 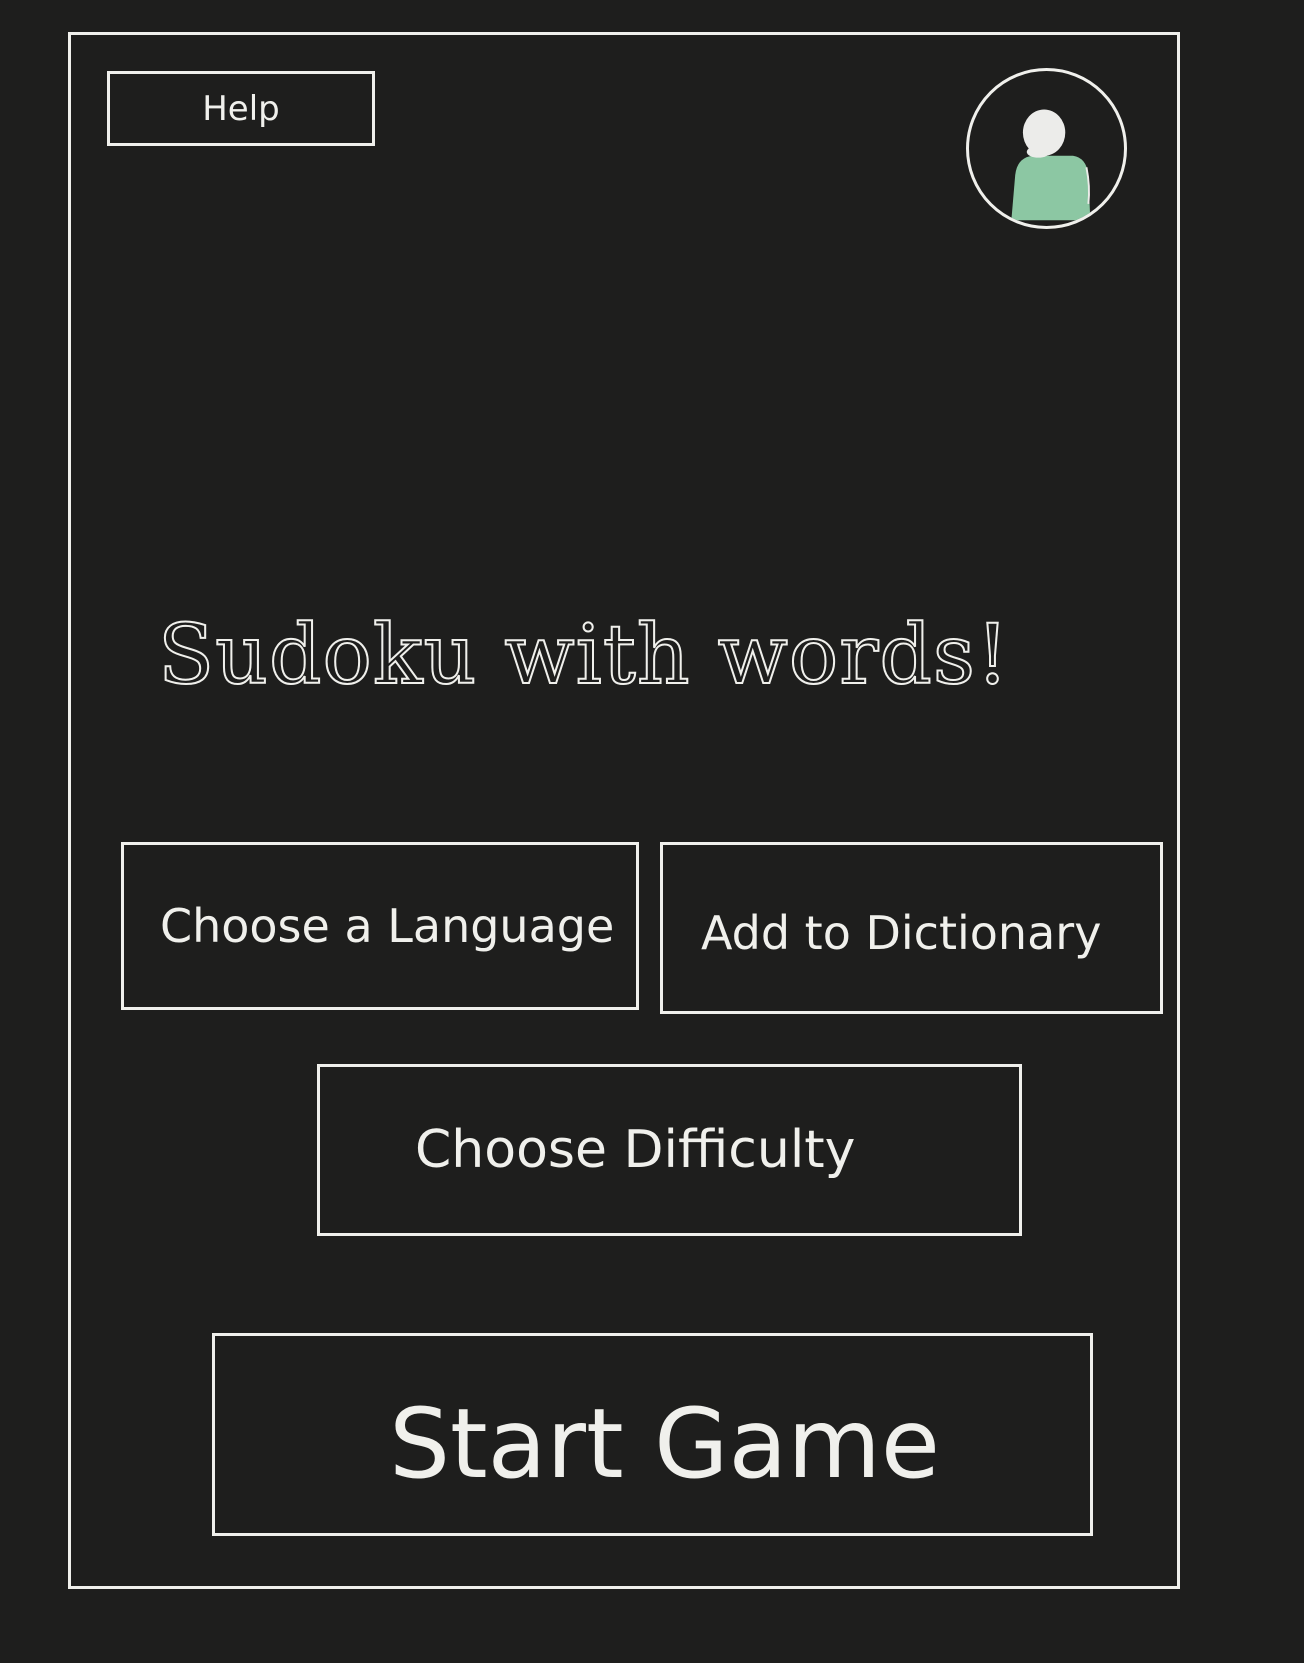 I want to click on choose-language-button: Choose a Language, so click(x=380, y=926).